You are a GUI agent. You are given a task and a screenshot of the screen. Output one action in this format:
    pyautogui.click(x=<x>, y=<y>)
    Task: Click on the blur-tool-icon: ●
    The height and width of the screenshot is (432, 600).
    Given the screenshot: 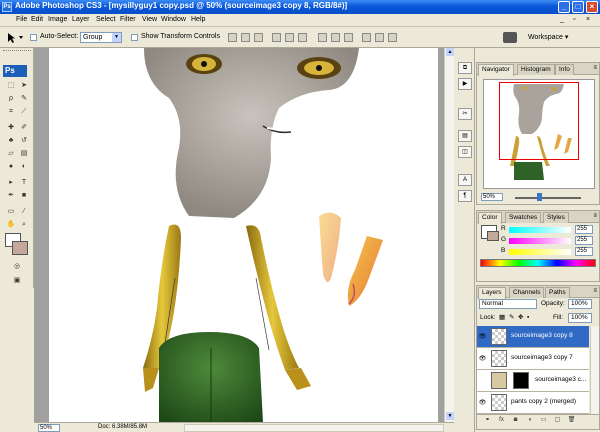 What is the action you would take?
    pyautogui.click(x=11, y=167)
    